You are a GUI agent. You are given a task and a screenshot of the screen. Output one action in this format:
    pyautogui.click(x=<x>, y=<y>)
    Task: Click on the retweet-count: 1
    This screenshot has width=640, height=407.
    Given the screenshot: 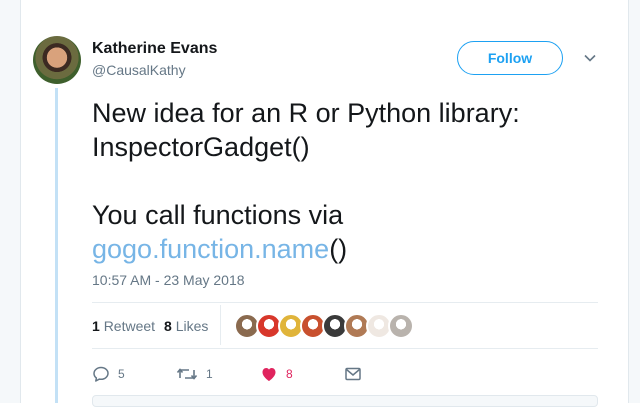 What is the action you would take?
    pyautogui.click(x=96, y=326)
    